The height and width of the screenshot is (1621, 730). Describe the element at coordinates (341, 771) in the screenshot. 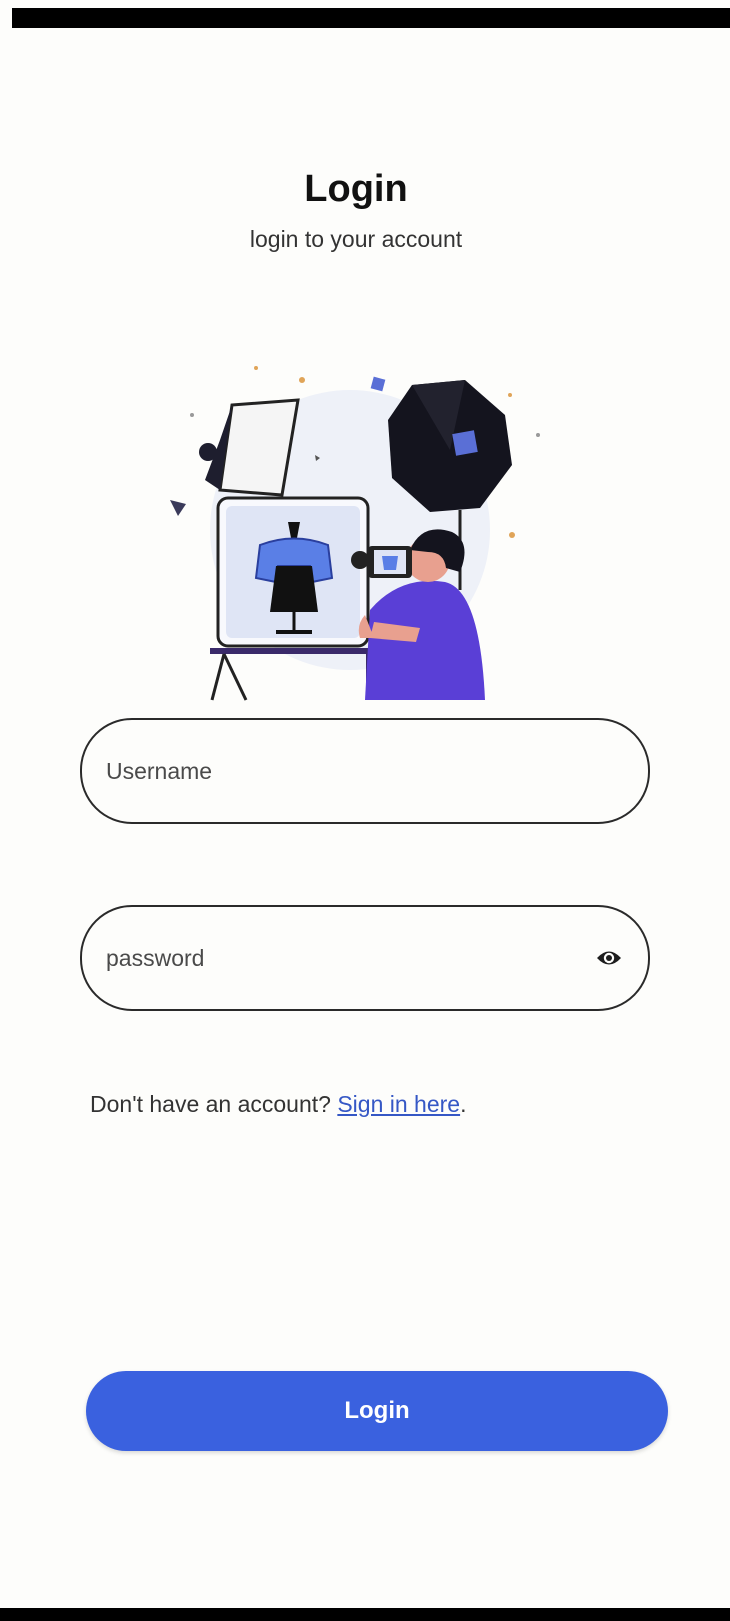

I see `username-input` at that location.